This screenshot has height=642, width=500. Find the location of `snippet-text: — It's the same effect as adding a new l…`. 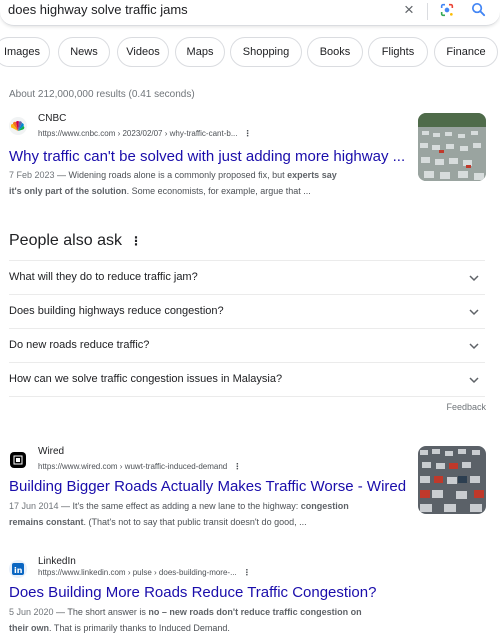

snippet-text: — It's the same effect as adding a new l… is located at coordinates (179, 506).